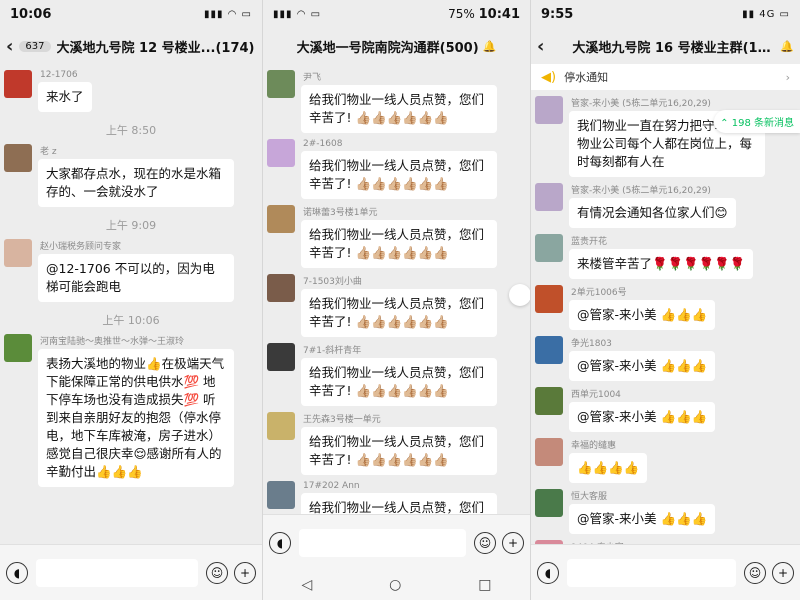  I want to click on message-row: 2#-1608 给我们物业一线人员点赞，您们辛苦了! 👍🏼👍🏼👍🏼👍🏼👍🏼👍🏼, so click(395, 169).